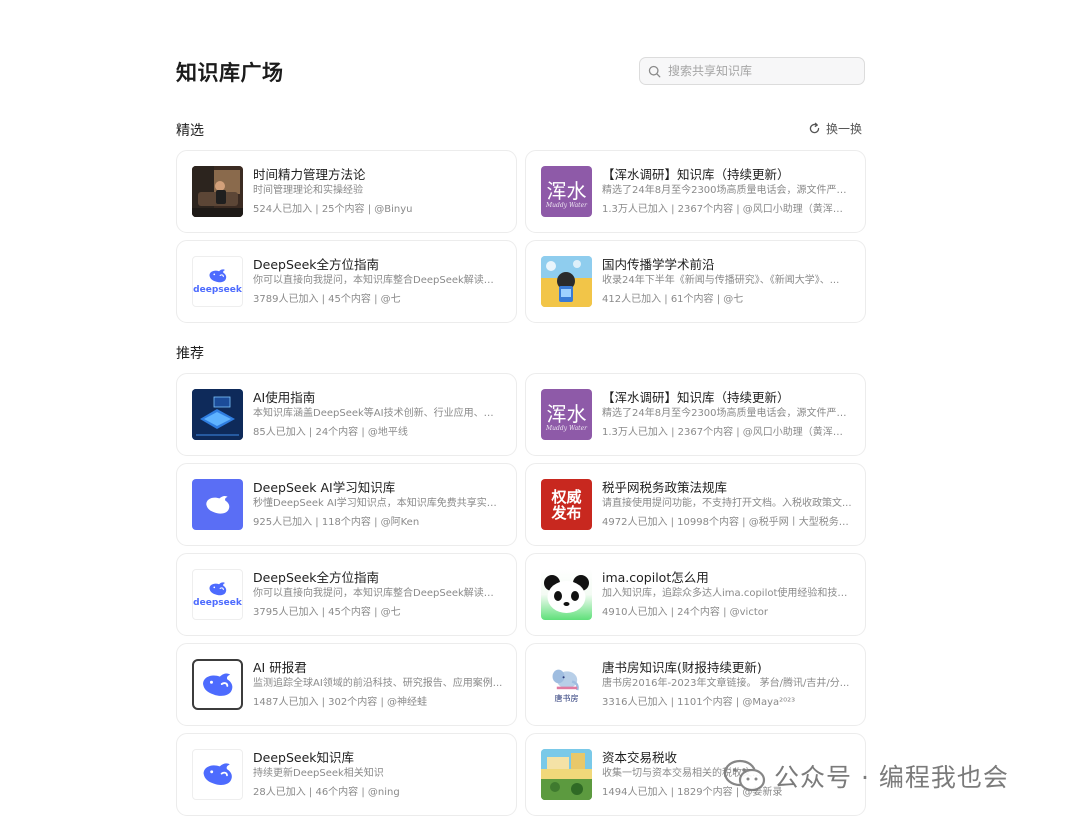 The width and height of the screenshot is (1080, 819). Describe the element at coordinates (336, 522) in the screenshot. I see `card-meta: 925人已加入 | 118个内容 | @阿Ken` at that location.